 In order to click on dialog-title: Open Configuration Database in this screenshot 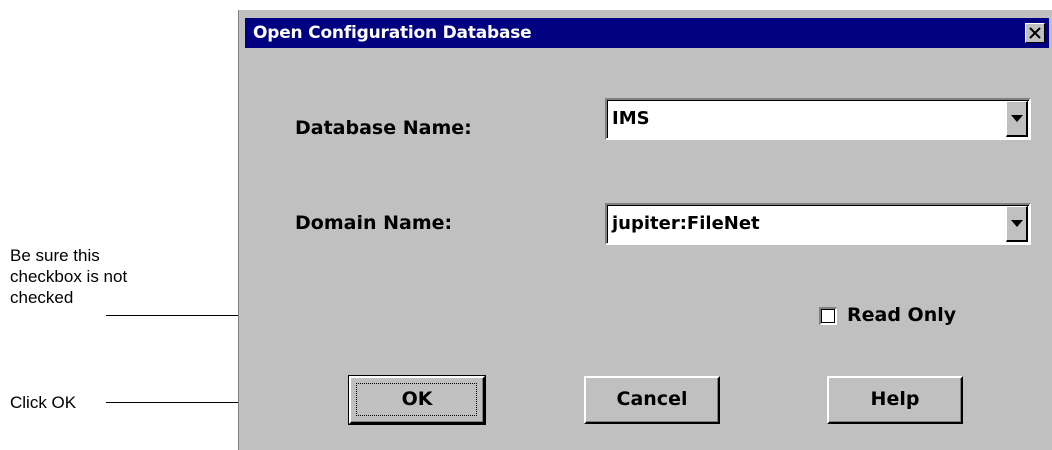, I will do `click(392, 33)`.